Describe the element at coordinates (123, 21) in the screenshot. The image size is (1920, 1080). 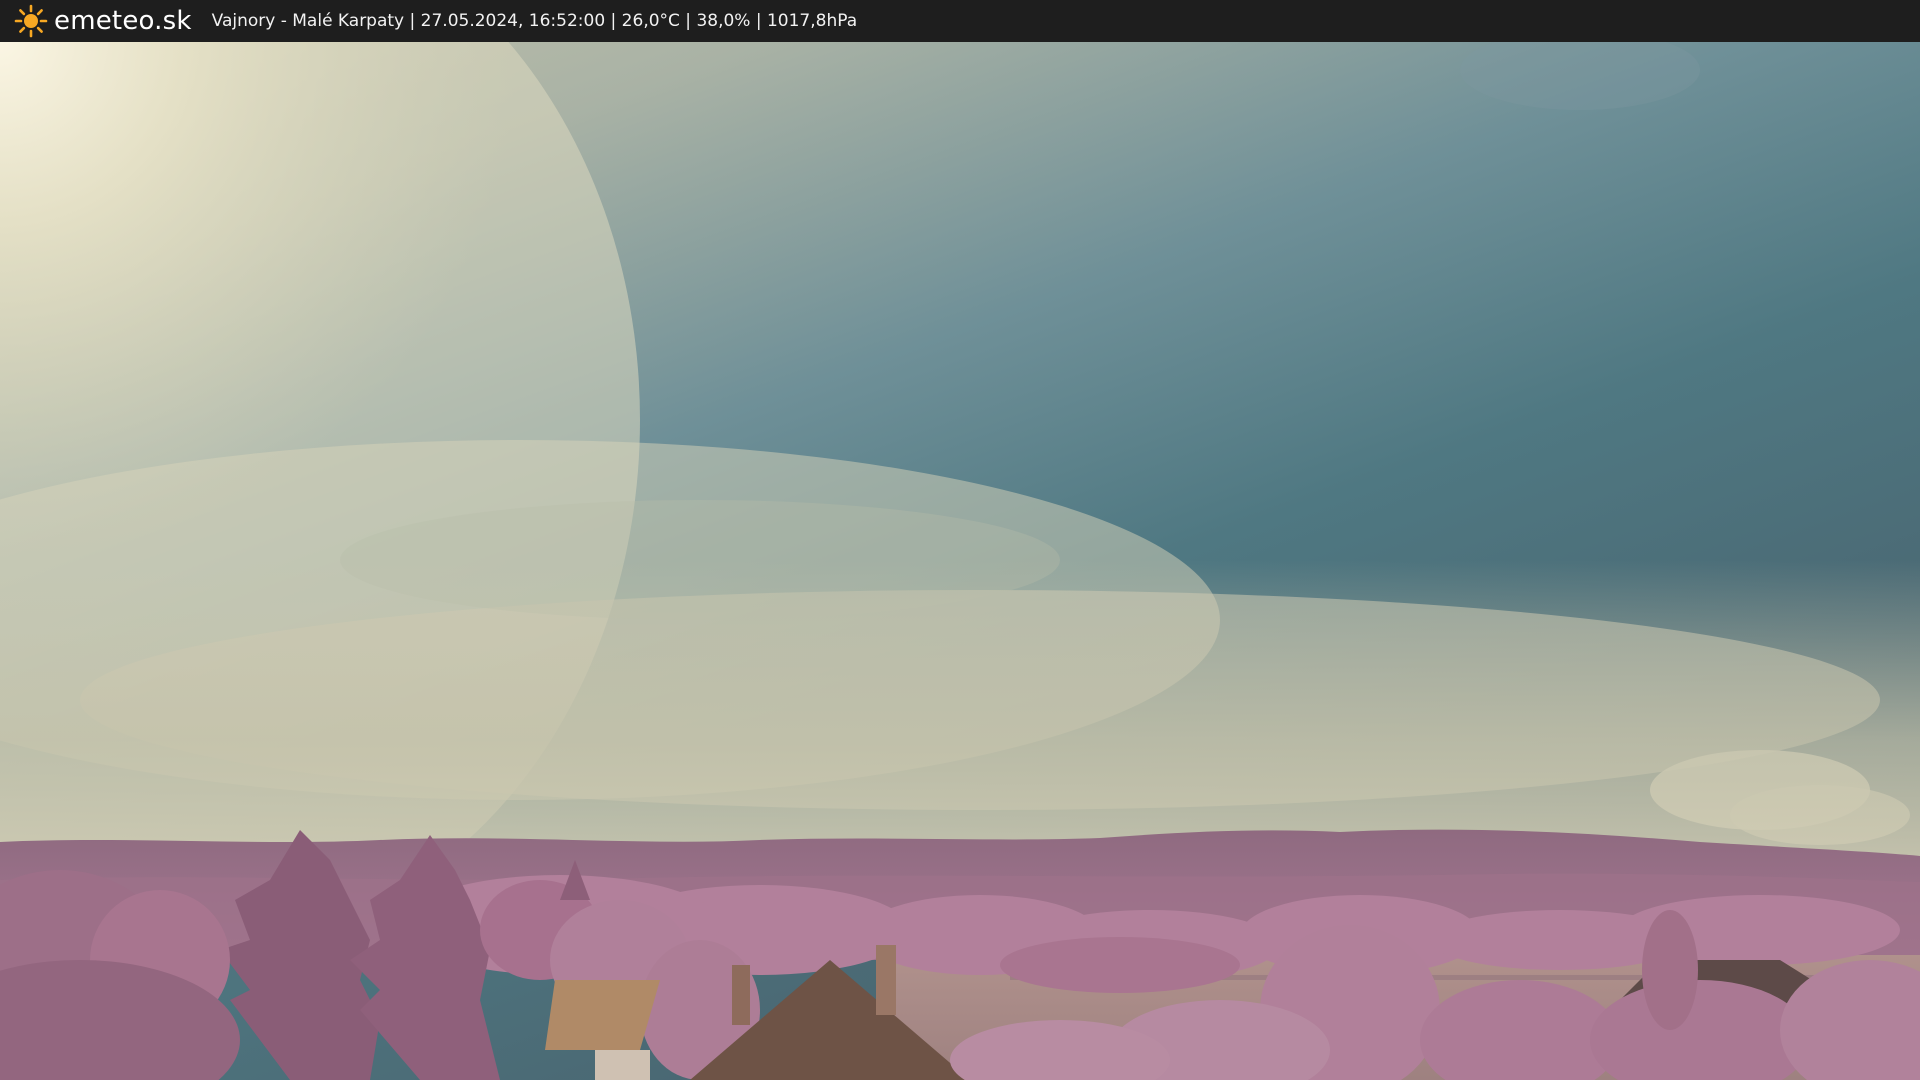
I see `logo-text: emeteo.sk` at that location.